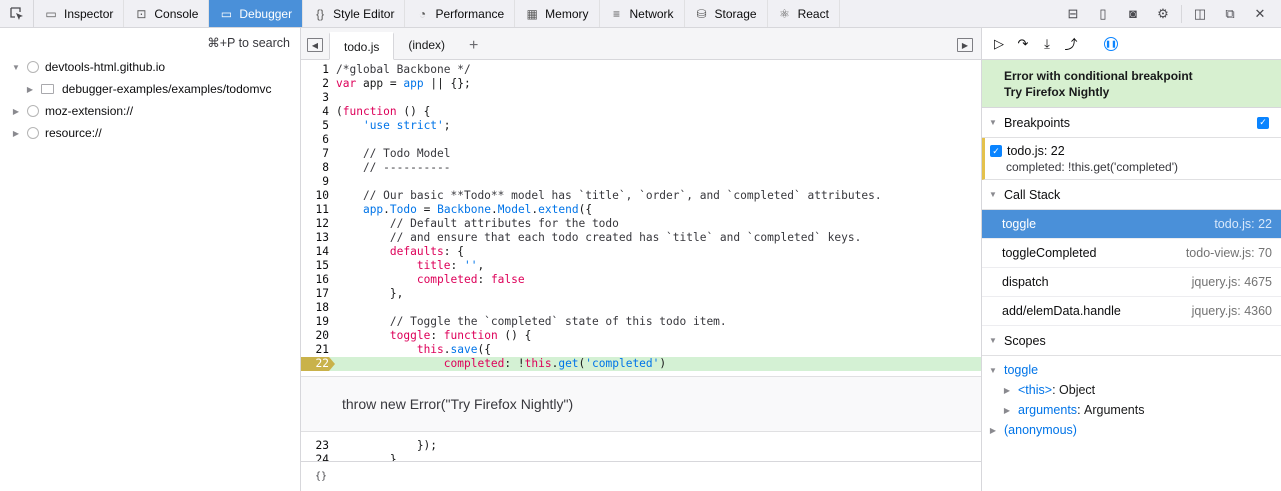  What do you see at coordinates (315, 252) in the screenshot?
I see `line-number: 14` at bounding box center [315, 252].